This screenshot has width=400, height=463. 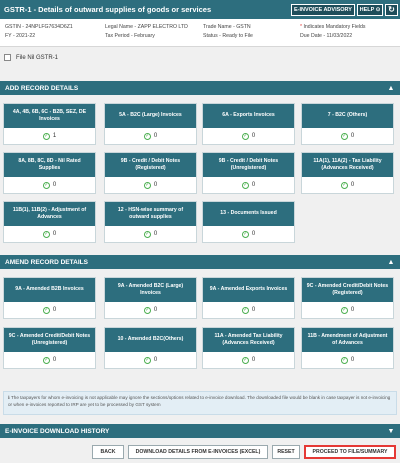 What do you see at coordinates (37, 57) in the screenshot?
I see `file-nil-label: File Nil GSTR-1` at bounding box center [37, 57].